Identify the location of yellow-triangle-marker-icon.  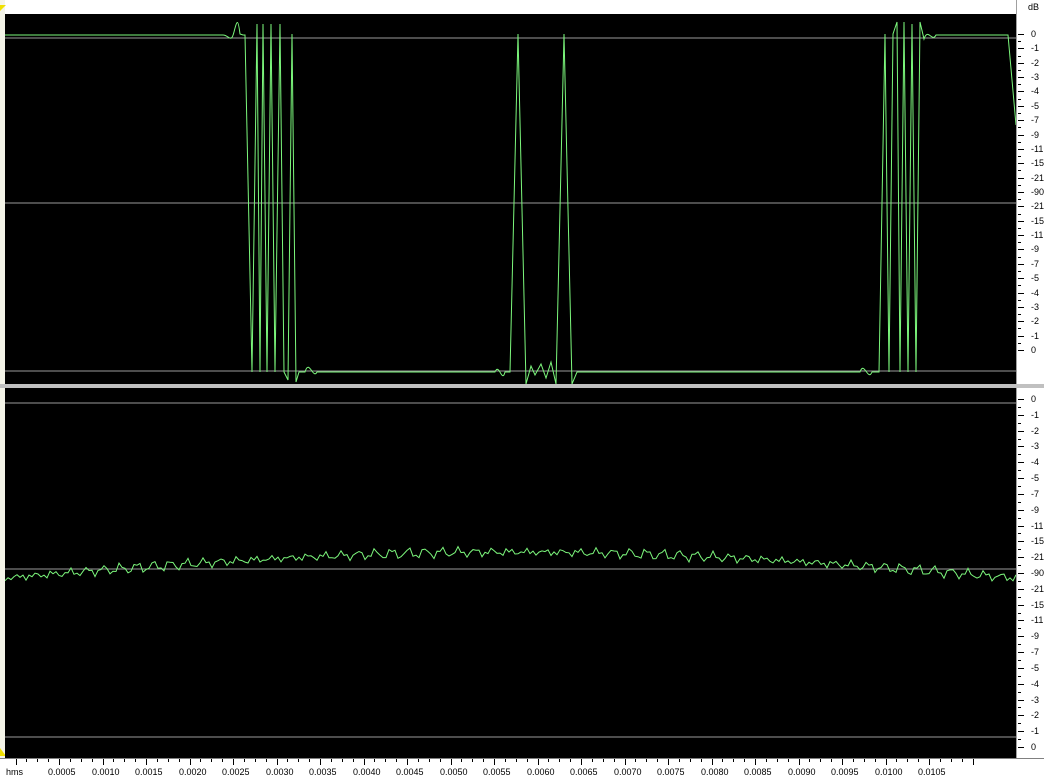
(3, 8).